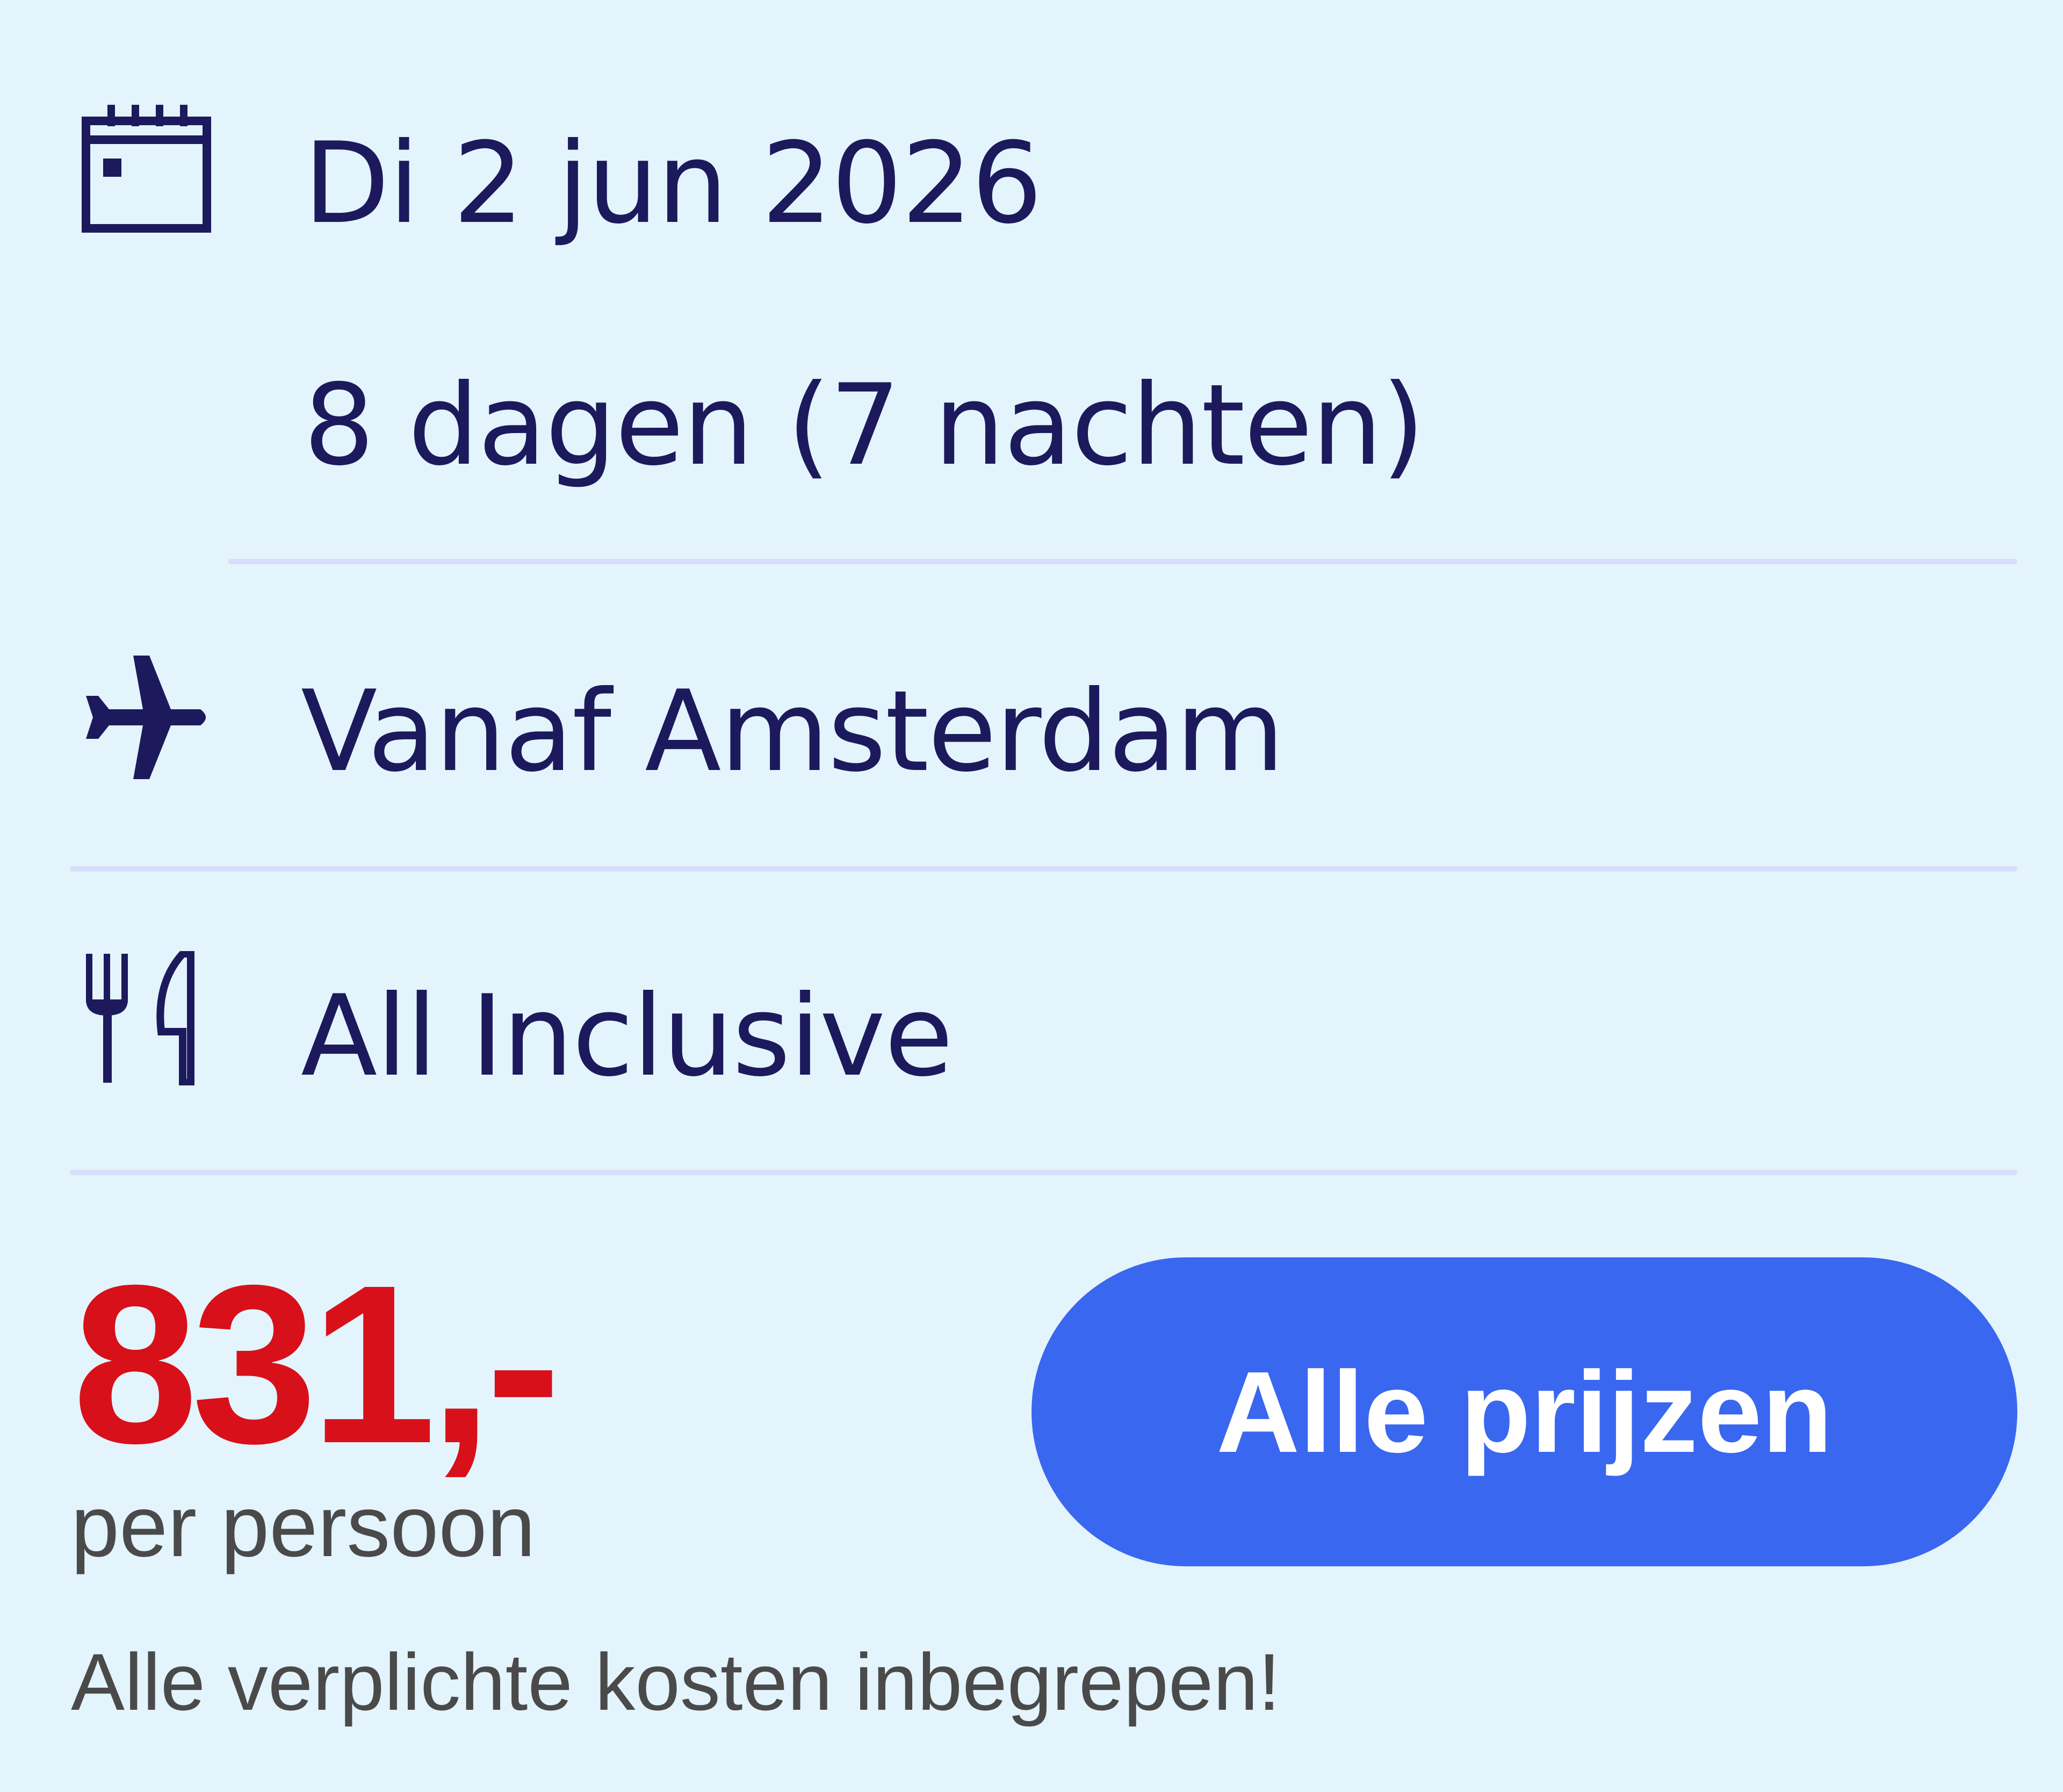 The width and height of the screenshot is (2063, 1792). Describe the element at coordinates (793, 732) in the screenshot. I see `departure-airport: Vanaf Amsterdam` at that location.